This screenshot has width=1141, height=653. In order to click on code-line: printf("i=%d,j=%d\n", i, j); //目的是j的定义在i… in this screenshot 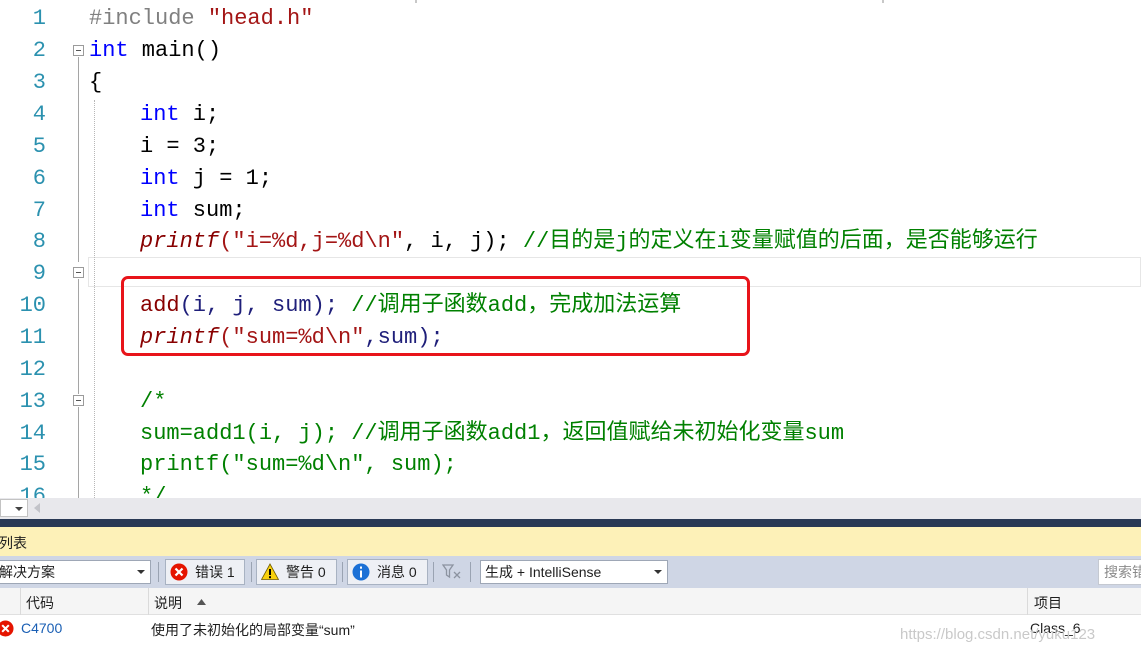, I will do `click(589, 241)`.